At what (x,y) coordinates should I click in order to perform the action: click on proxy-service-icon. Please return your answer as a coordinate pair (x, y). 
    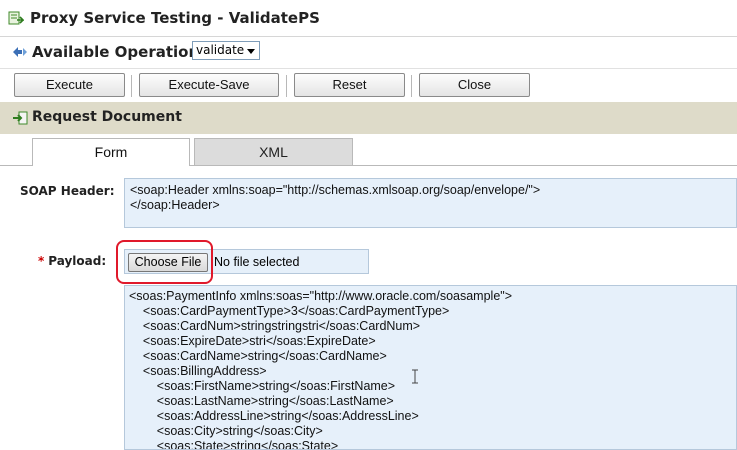
    Looking at the image, I should click on (16, 18).